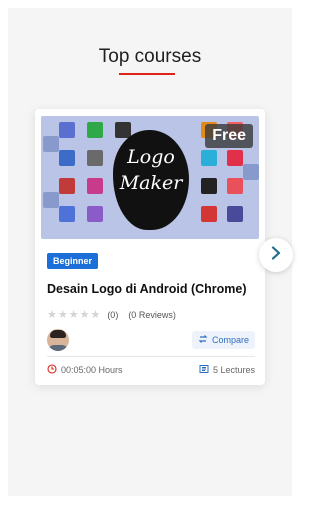 The width and height of the screenshot is (320, 524). Describe the element at coordinates (74, 315) in the screenshot. I see `star-icon: ★★★★★` at that location.